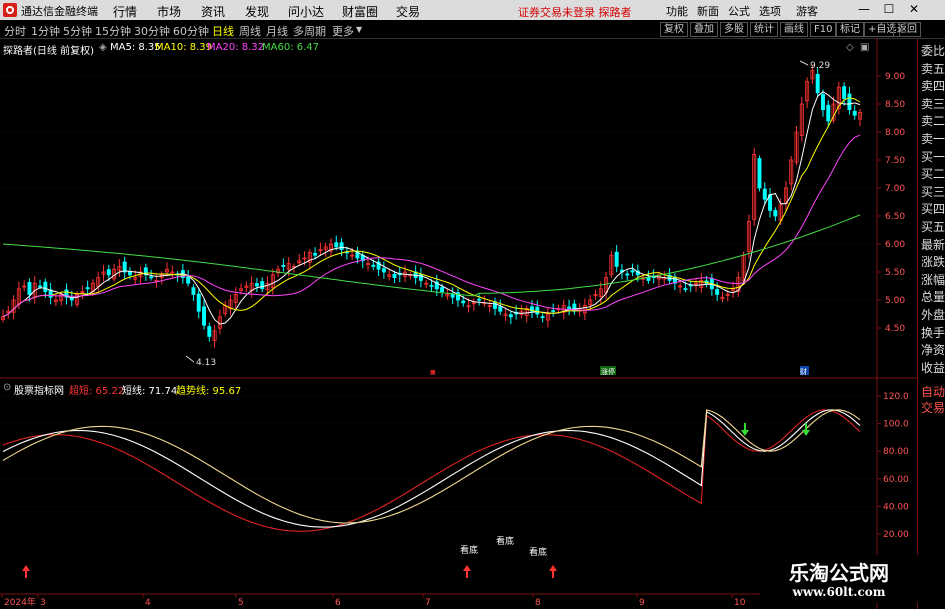 The width and height of the screenshot is (945, 609). What do you see at coordinates (803, 371) in the screenshot?
I see `finance-label: 财` at bounding box center [803, 371].